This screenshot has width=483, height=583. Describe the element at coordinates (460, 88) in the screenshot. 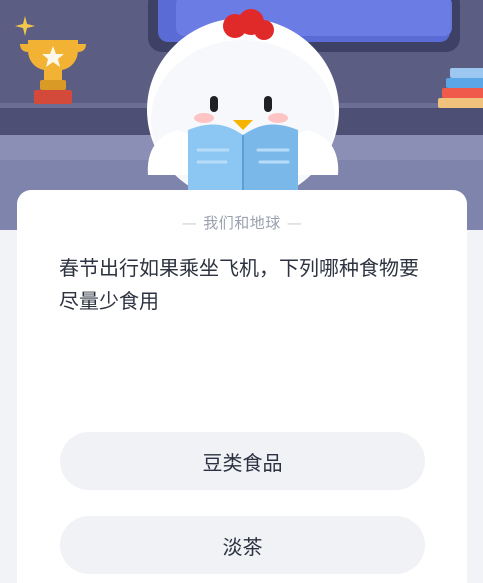

I see `books-stack-icon` at that location.